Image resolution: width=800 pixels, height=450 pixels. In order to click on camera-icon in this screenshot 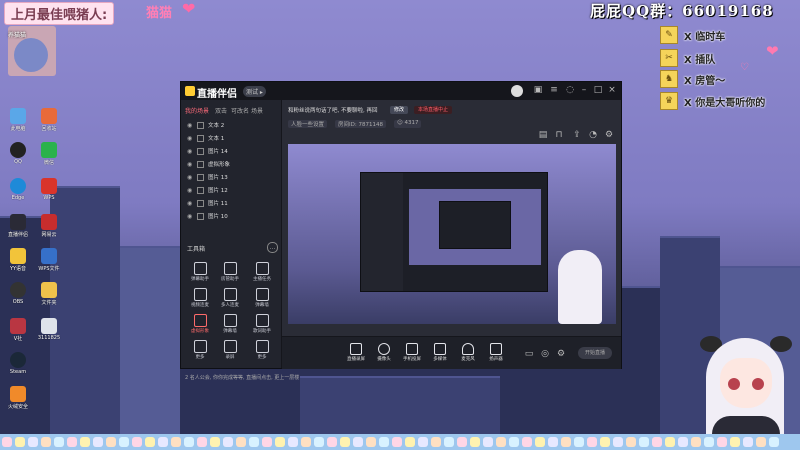, I will do `click(384, 349)`.